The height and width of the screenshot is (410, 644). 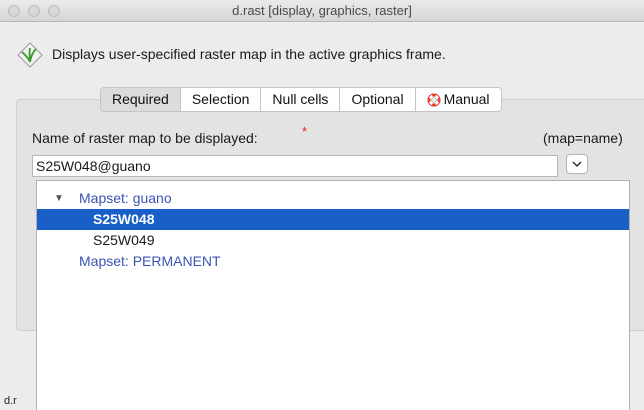 What do you see at coordinates (10, 401) in the screenshot?
I see `status-bar: d.r` at bounding box center [10, 401].